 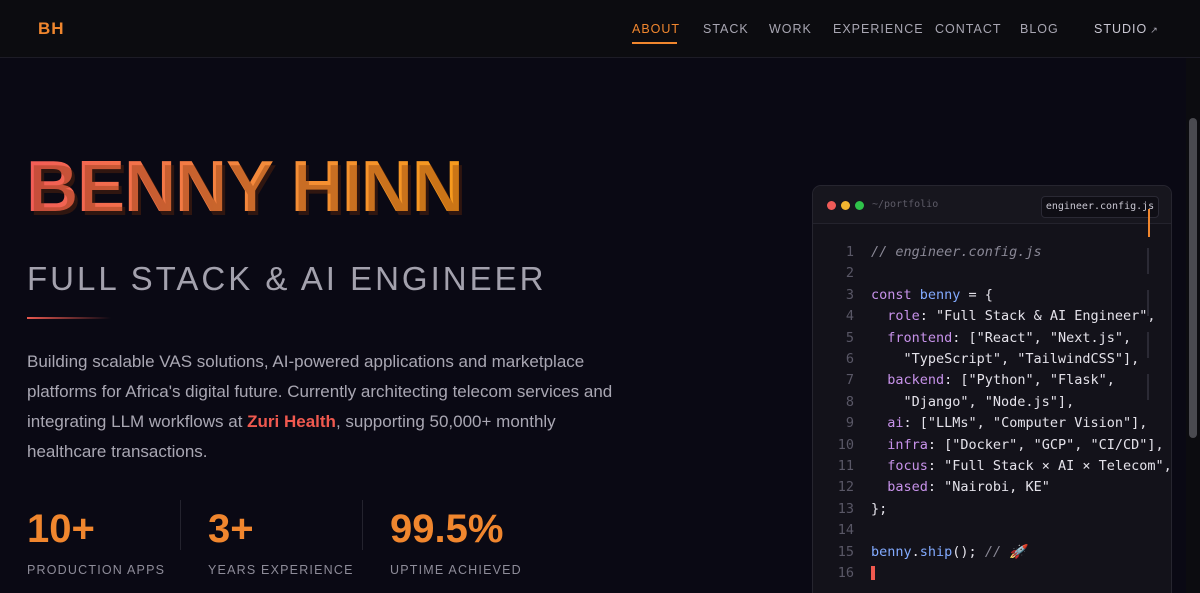 I want to click on code-line: 12 based: "Nairobi, KE", so click(x=992, y=487).